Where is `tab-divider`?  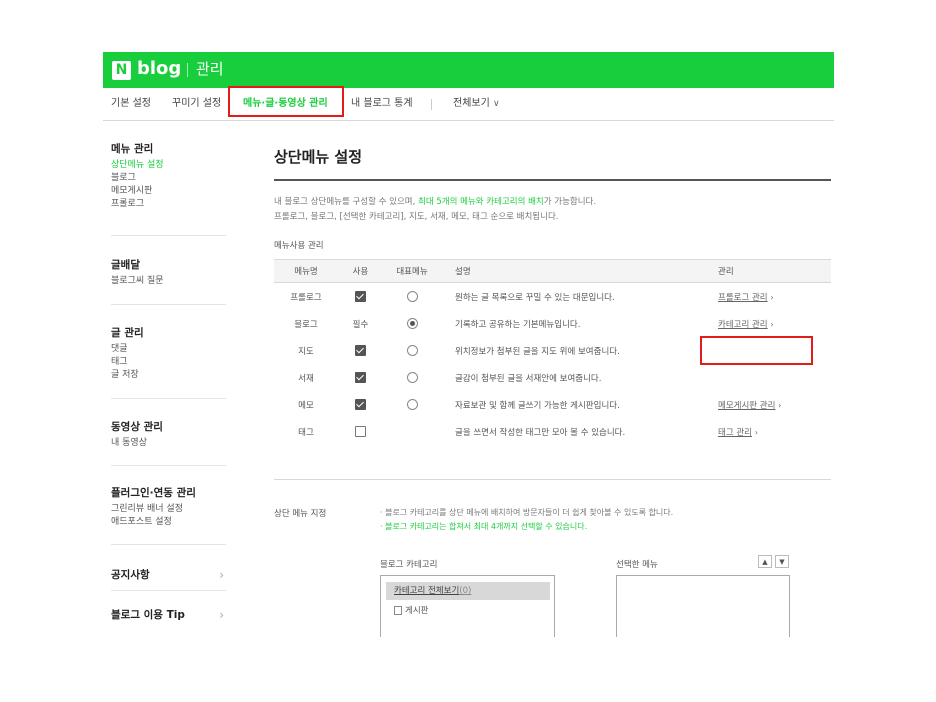 tab-divider is located at coordinates (431, 104).